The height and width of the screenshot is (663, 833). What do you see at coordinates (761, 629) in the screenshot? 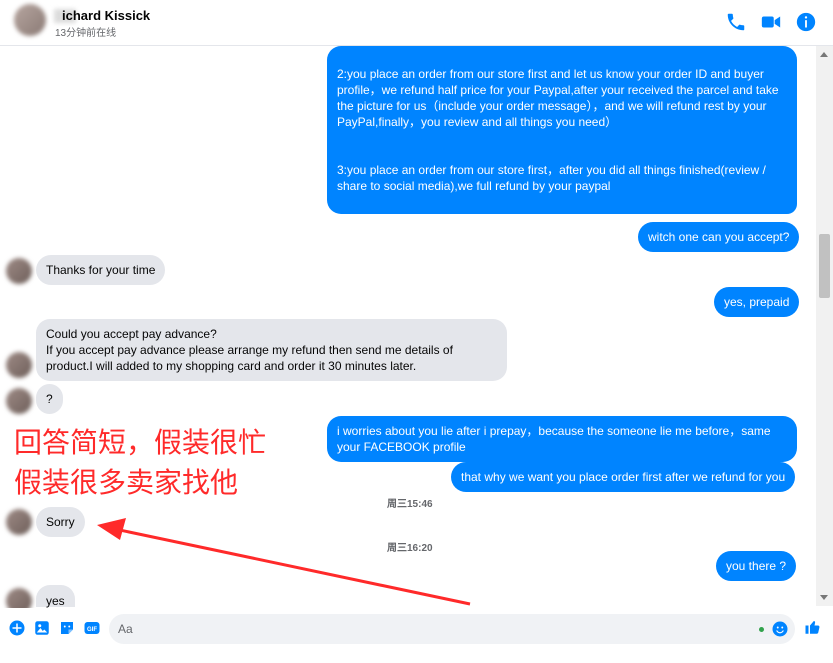
I see `online-dot` at bounding box center [761, 629].